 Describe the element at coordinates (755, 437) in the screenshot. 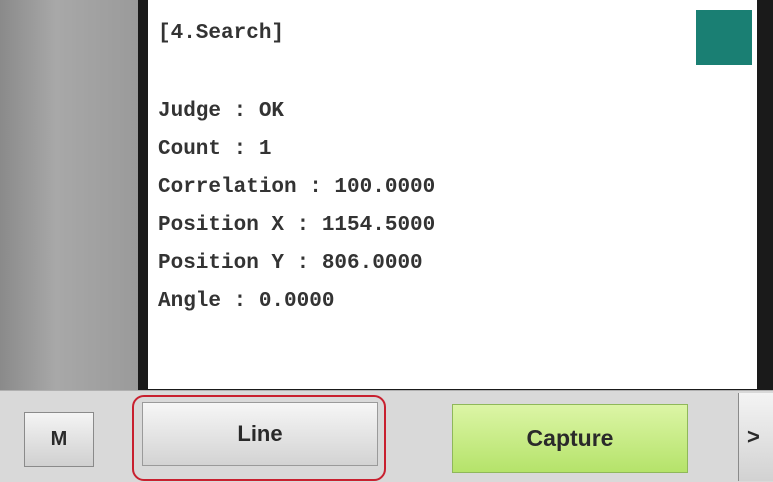

I see `next-page-button: >` at that location.